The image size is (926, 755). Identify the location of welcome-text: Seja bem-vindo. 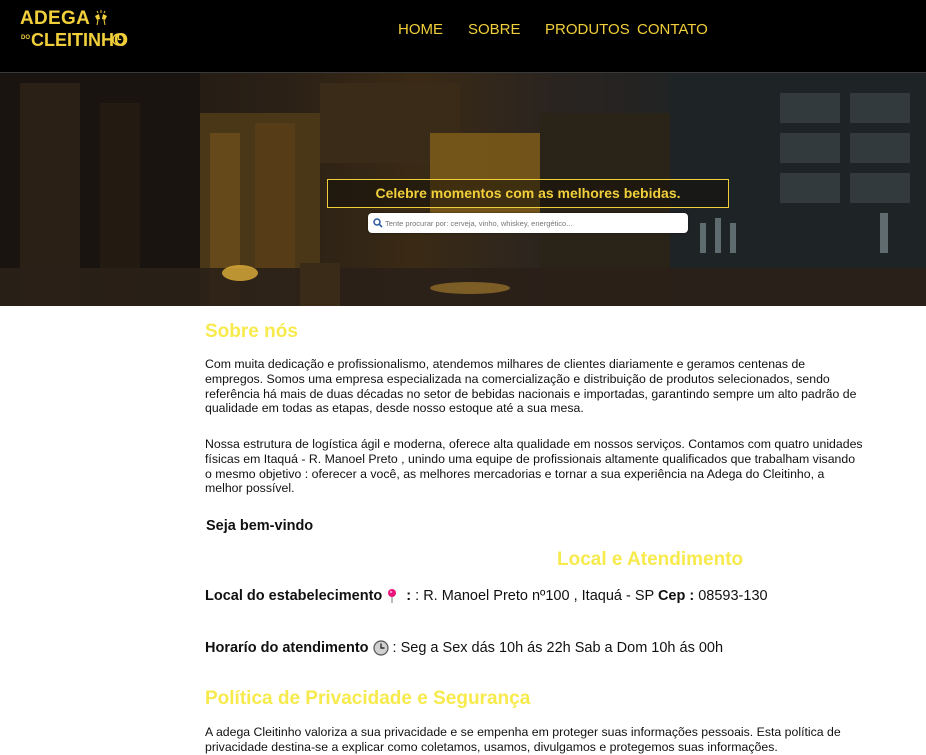
(260, 526).